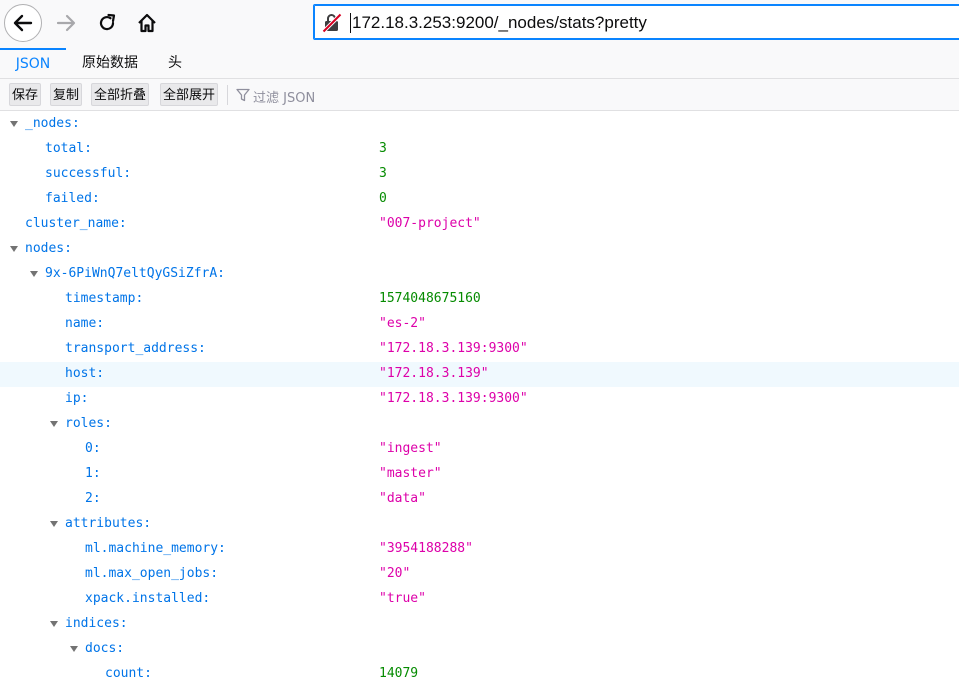 The width and height of the screenshot is (959, 687). What do you see at coordinates (479, 324) in the screenshot?
I see `tree-row: name: "es-2"` at bounding box center [479, 324].